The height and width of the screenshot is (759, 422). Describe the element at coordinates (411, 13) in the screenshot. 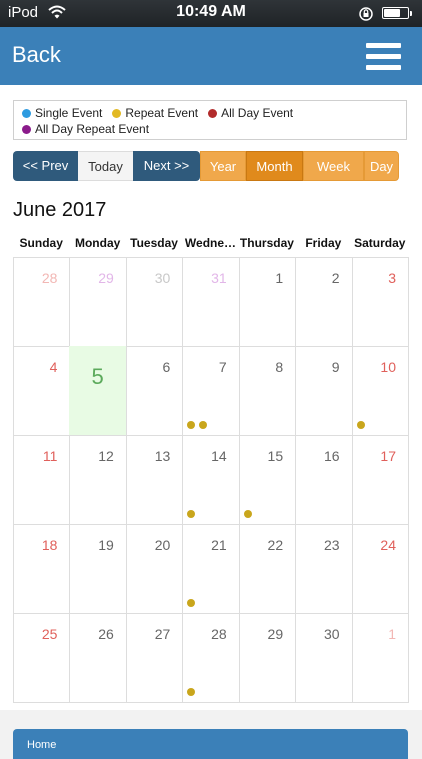

I see `battery-tip` at that location.